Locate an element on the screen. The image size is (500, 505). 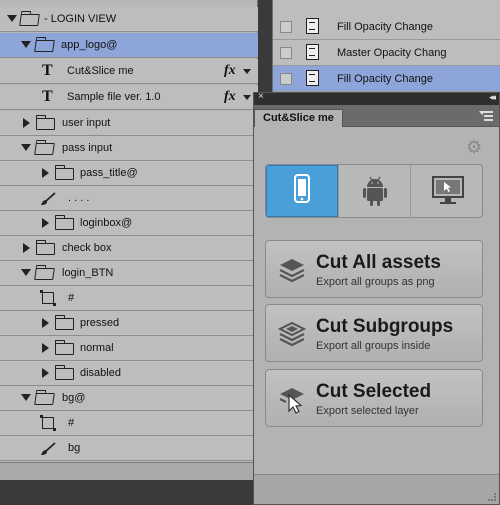
action-subtitle: Export selected layer is located at coordinates (367, 411).